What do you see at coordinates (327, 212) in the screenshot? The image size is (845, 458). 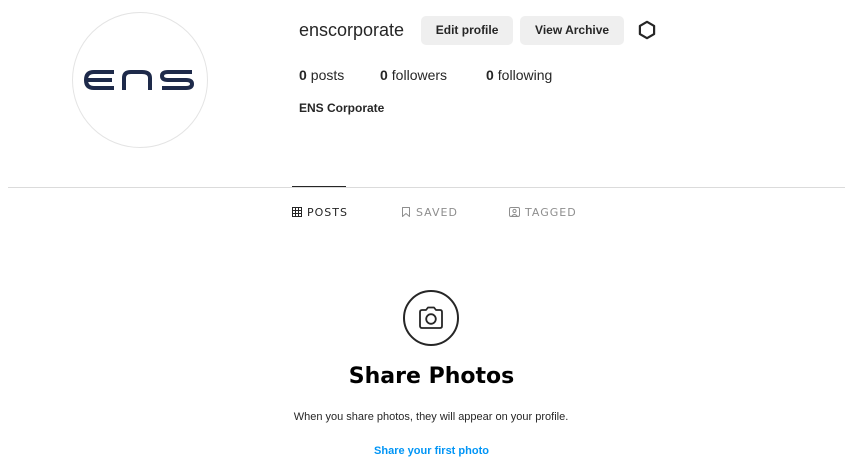 I see `tab-posts-label: POSTS` at bounding box center [327, 212].